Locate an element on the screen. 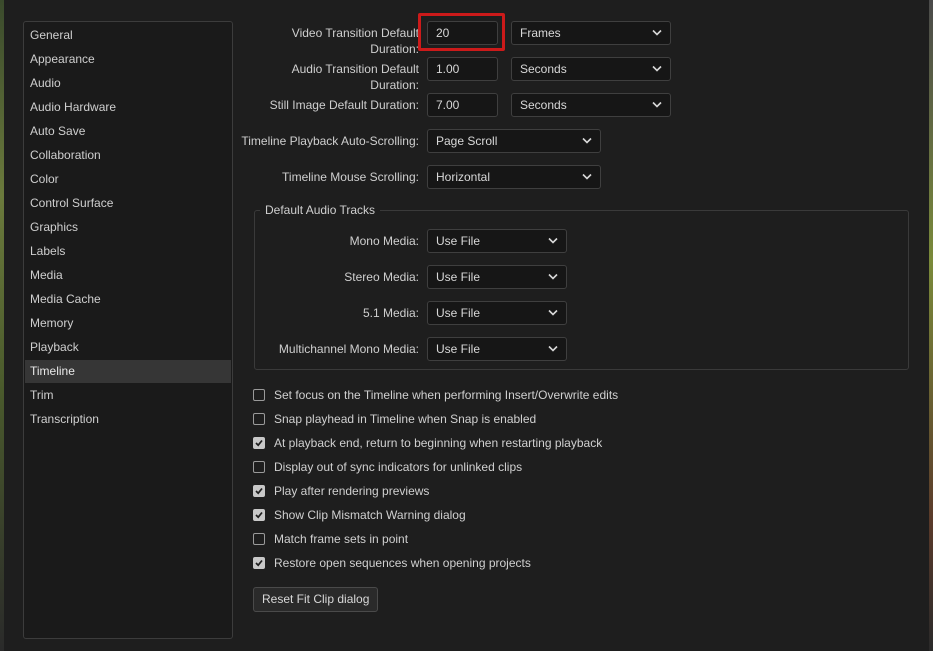  default-audio-tracks-title: Default Audio Tracks is located at coordinates (320, 210).